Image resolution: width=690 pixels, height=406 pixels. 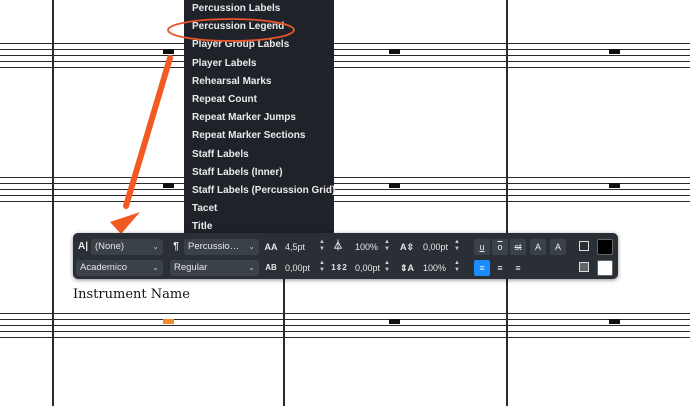 I want to click on line-spacing-icon: 1⇳2, so click(x=339, y=267).